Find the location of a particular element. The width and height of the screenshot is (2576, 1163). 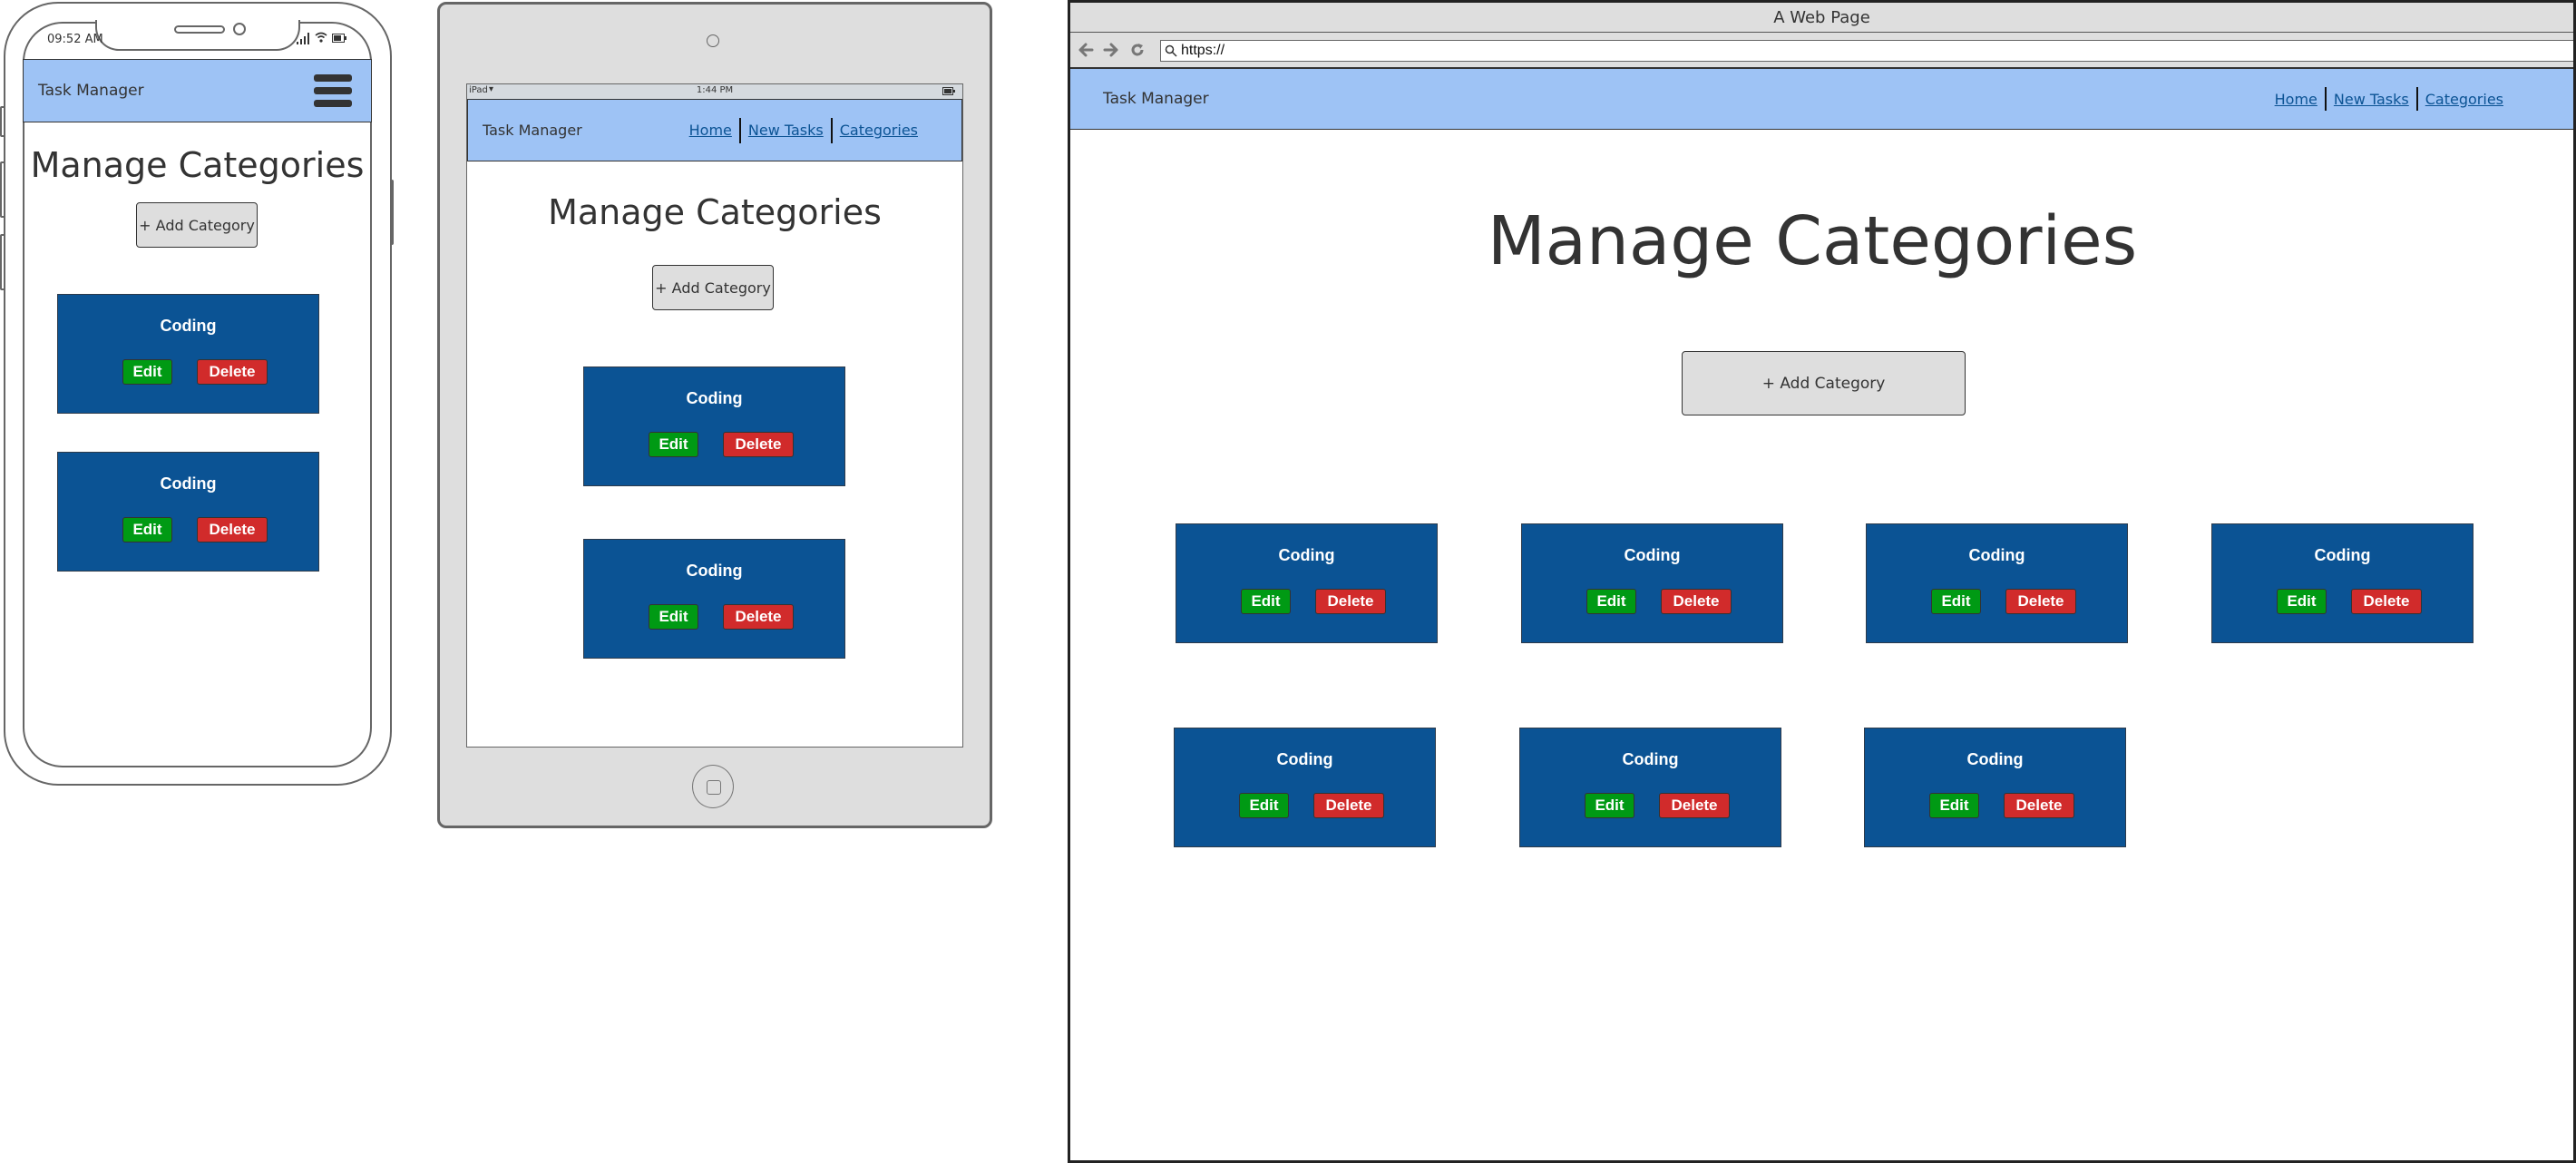

browser-title-bar: A Web Page is located at coordinates (1821, 18).